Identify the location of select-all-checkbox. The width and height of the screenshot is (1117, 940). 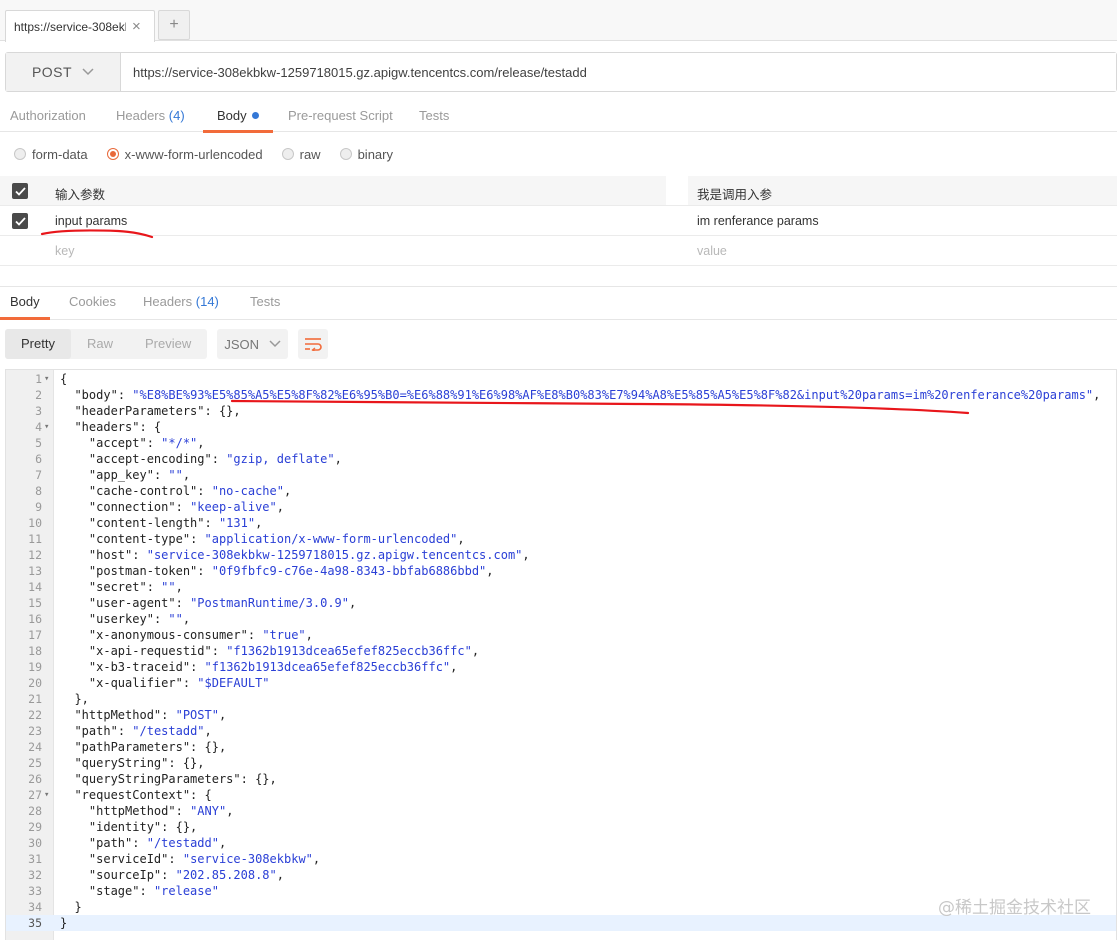
(20, 191).